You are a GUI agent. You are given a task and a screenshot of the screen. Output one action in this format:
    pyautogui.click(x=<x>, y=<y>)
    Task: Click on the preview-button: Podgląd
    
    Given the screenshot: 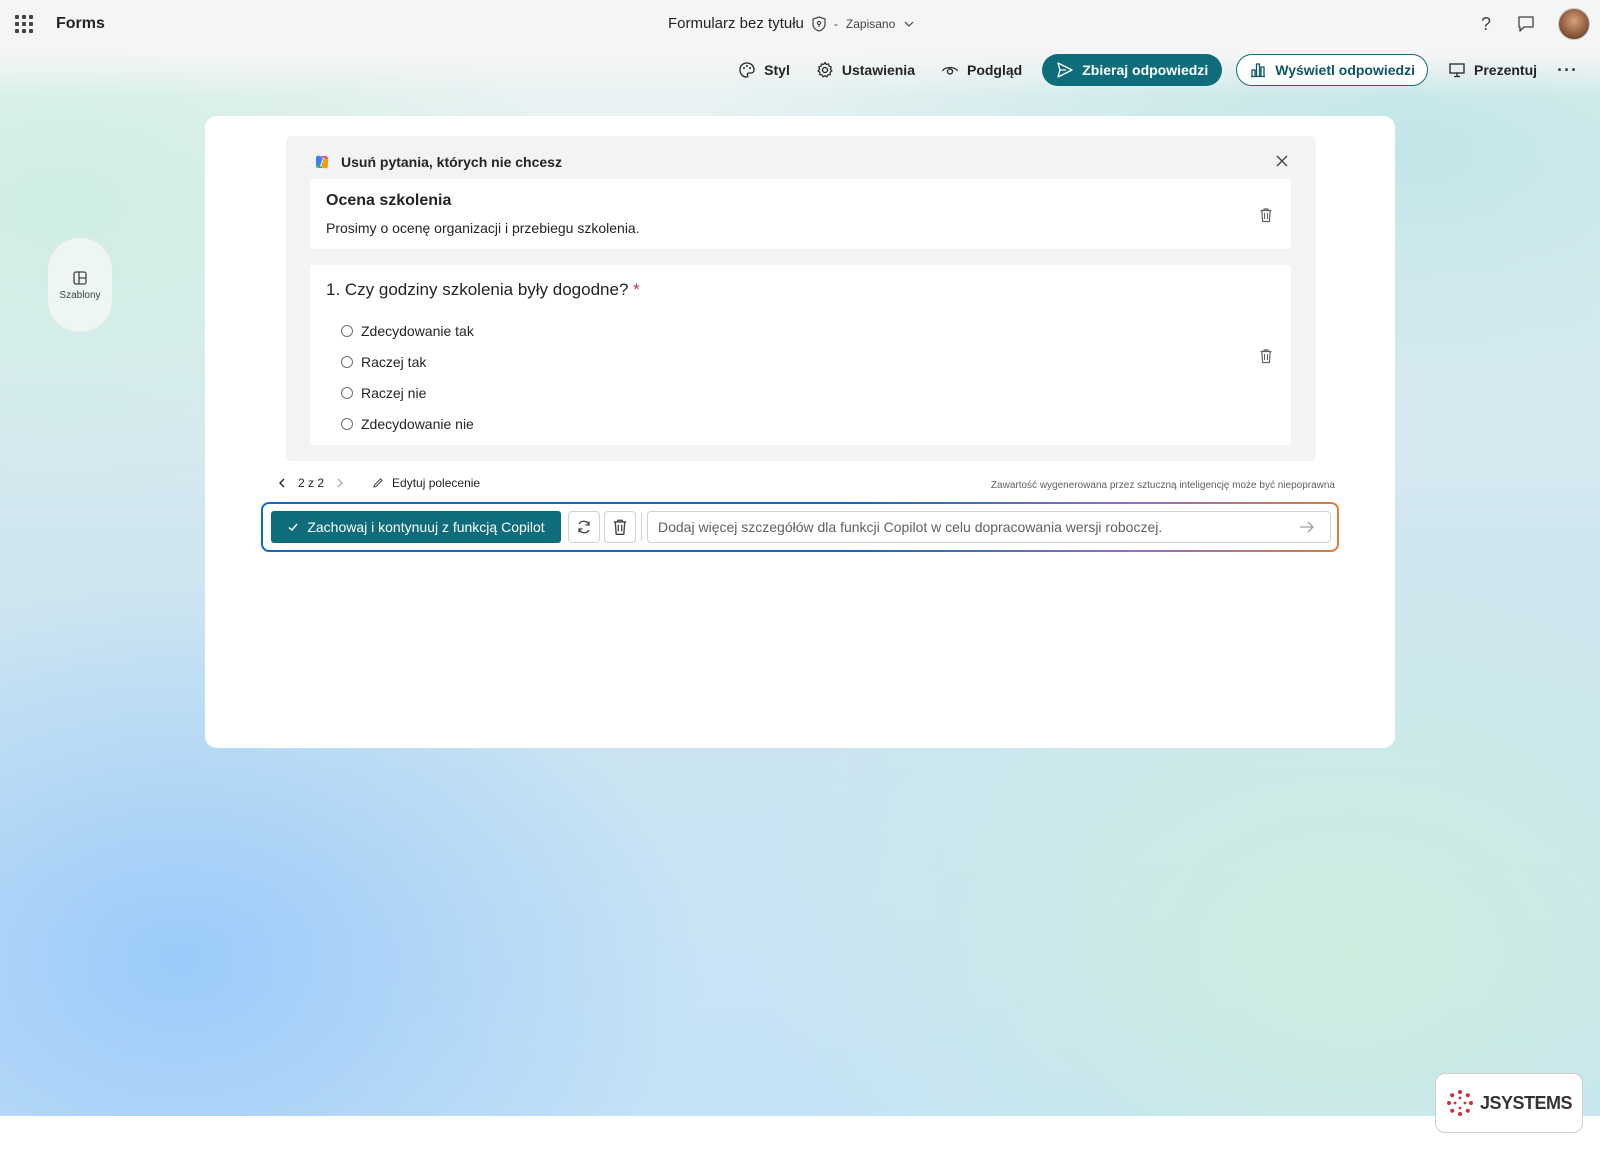 What is the action you would take?
    pyautogui.click(x=981, y=70)
    